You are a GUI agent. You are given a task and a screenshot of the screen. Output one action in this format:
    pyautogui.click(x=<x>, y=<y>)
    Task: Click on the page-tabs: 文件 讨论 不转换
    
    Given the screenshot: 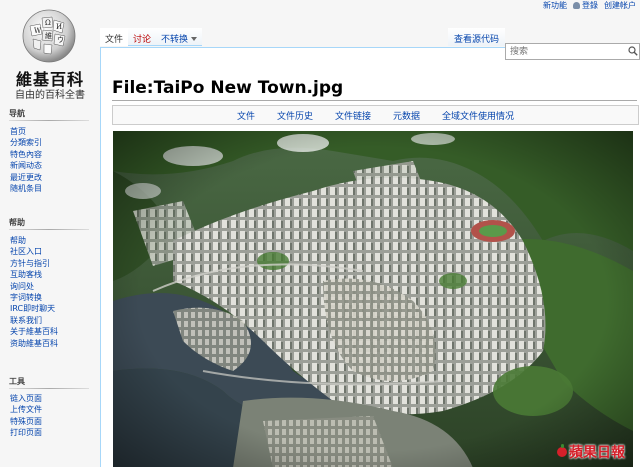 What is the action you would take?
    pyautogui.click(x=151, y=37)
    